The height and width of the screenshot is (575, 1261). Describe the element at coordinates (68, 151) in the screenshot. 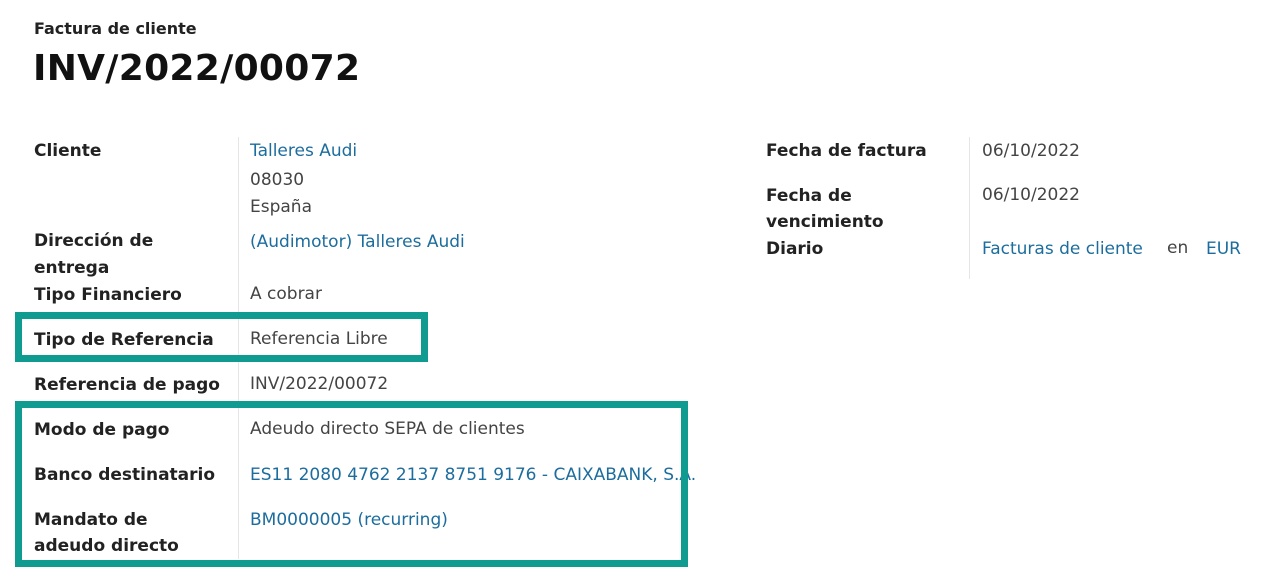

I see `cliente-label: Cliente` at that location.